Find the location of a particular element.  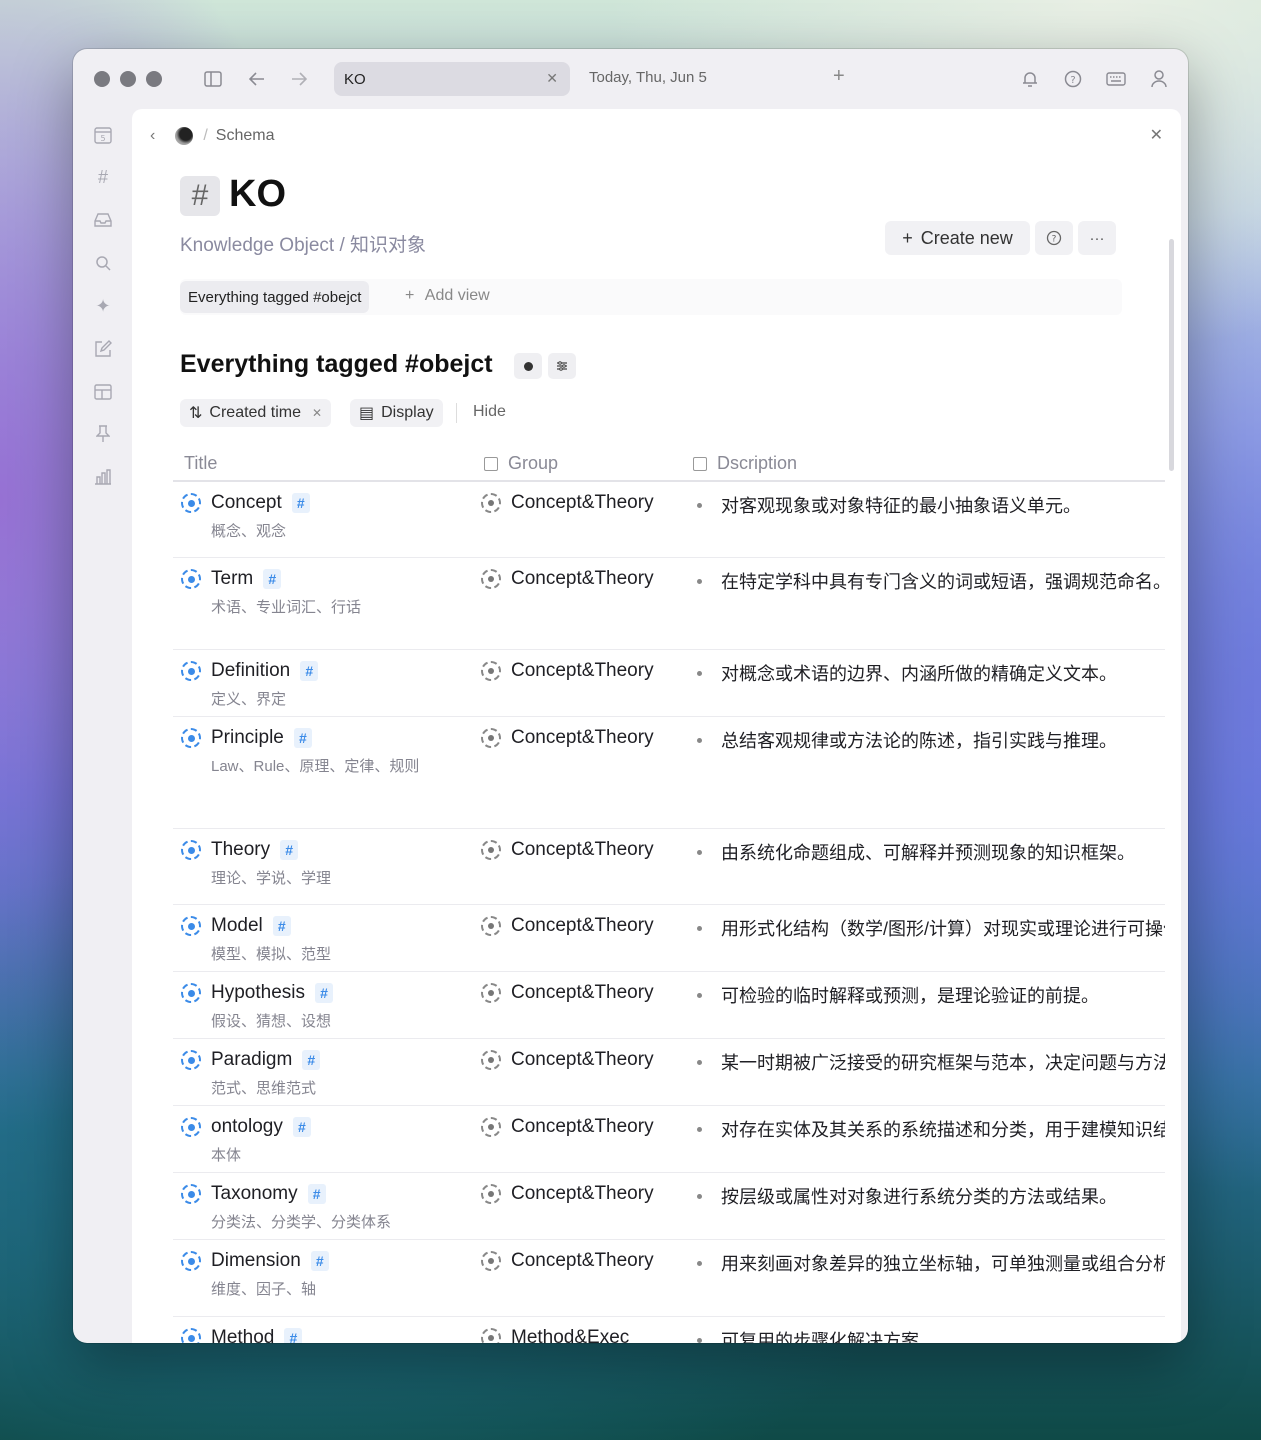

display-button: ▤ Display is located at coordinates (396, 413).